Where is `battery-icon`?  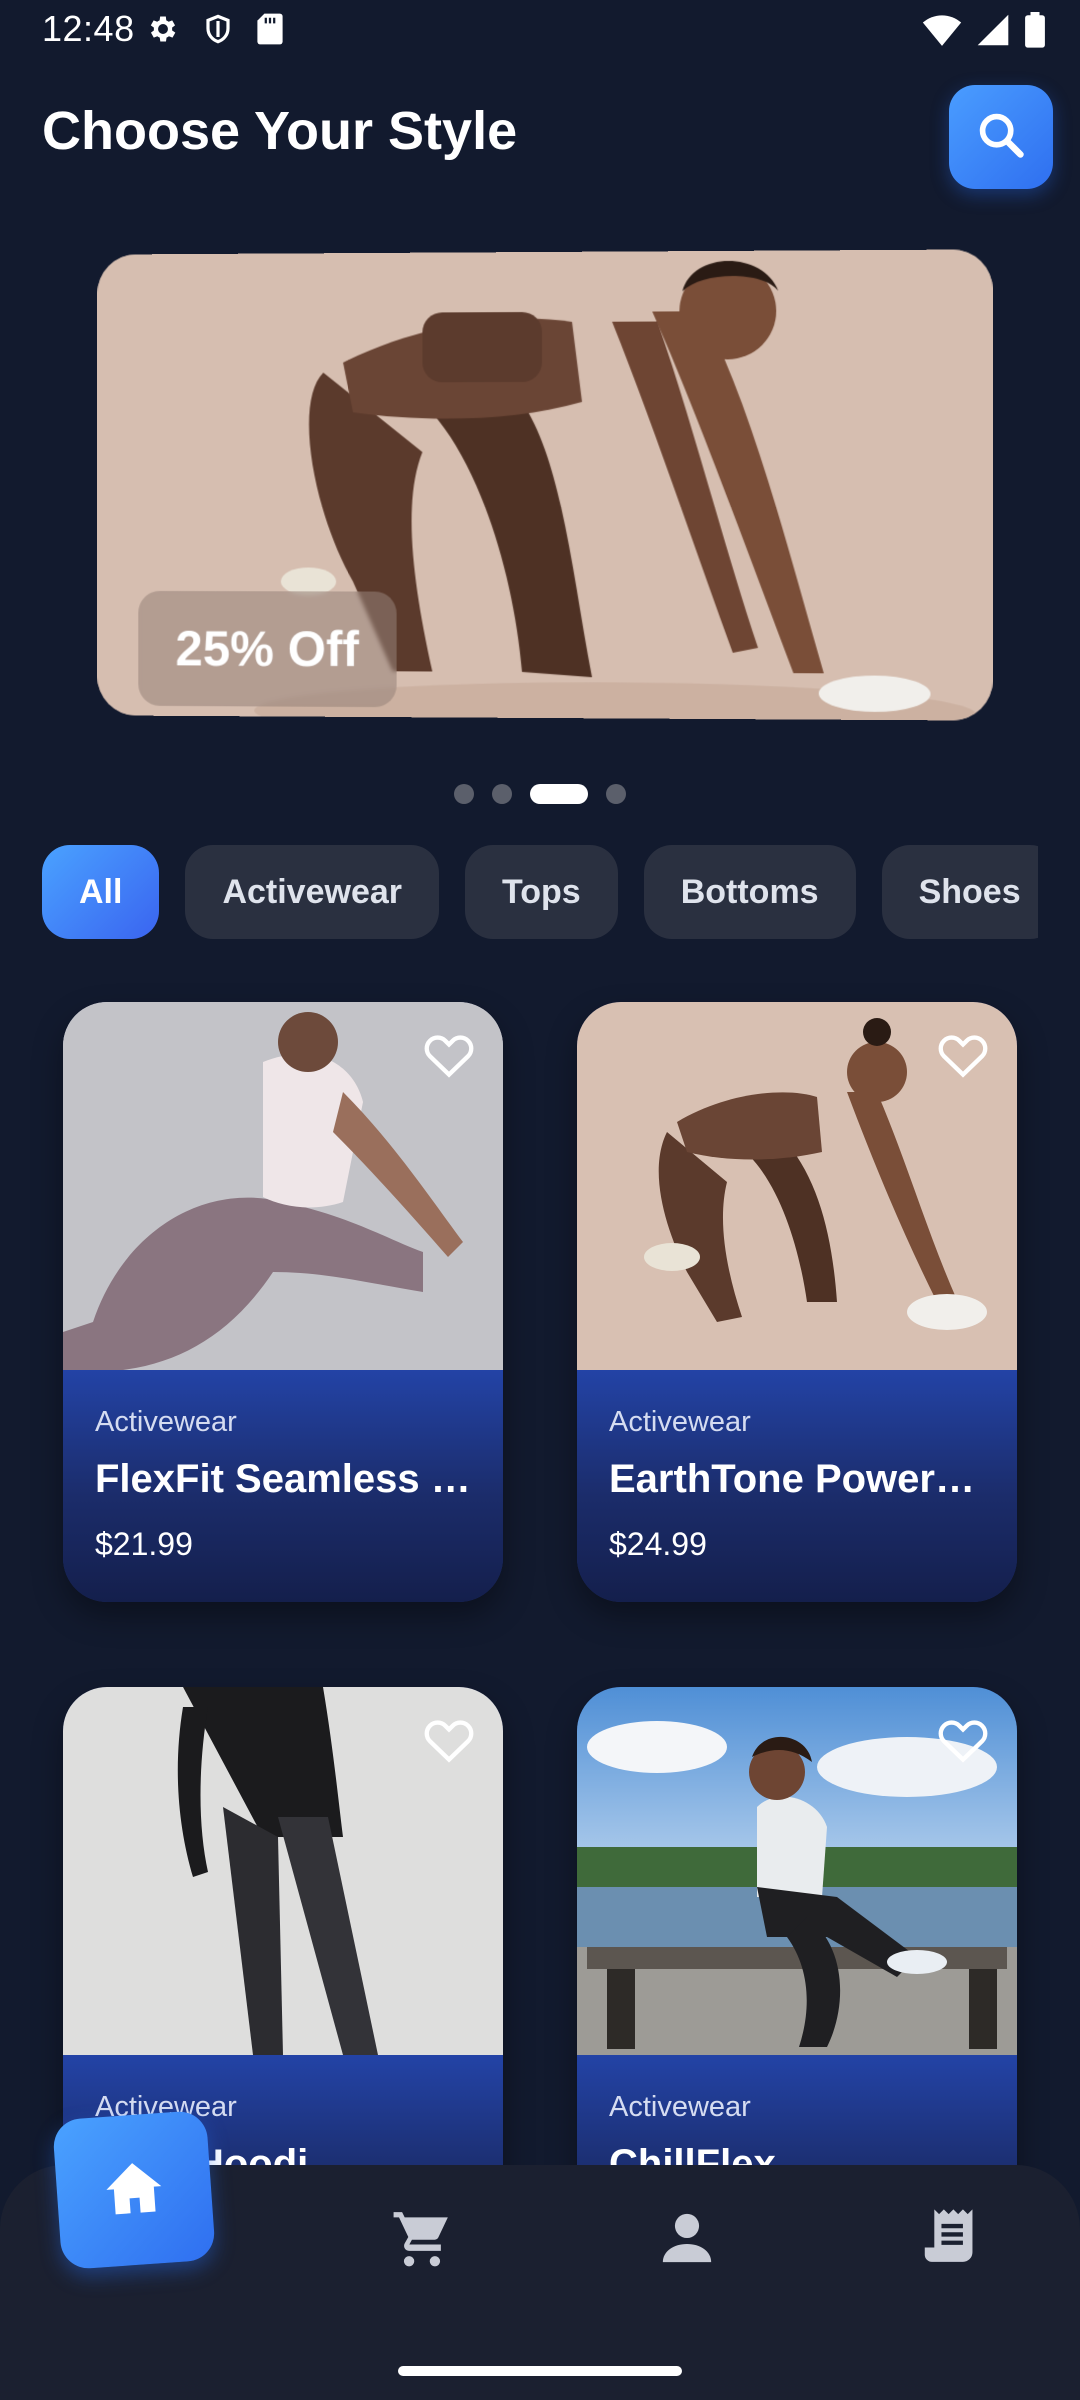
battery-icon is located at coordinates (1035, 32).